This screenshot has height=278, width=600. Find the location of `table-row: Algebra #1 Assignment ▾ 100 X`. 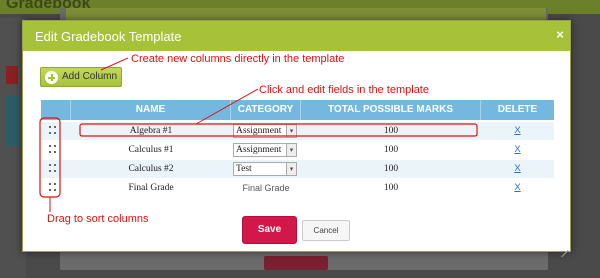

table-row: Algebra #1 Assignment ▾ 100 X is located at coordinates (297, 131).